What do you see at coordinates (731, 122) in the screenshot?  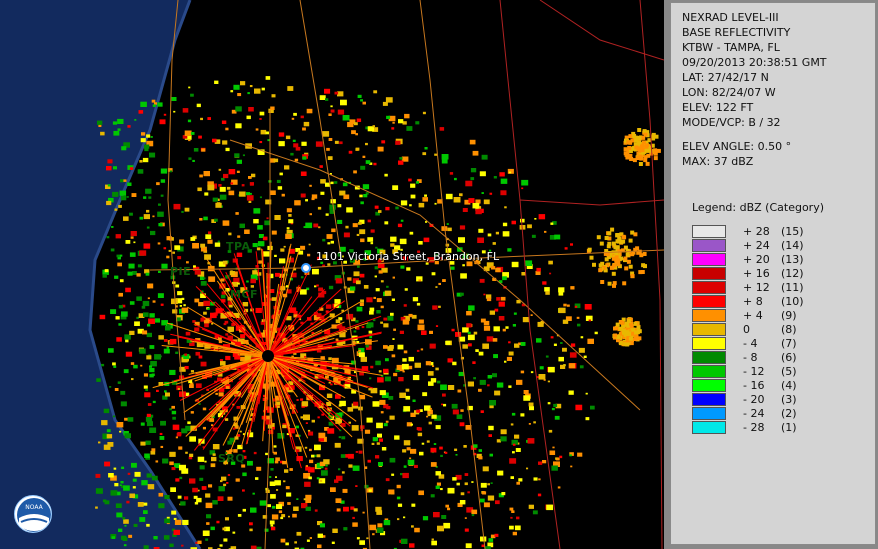 I see `mode-vcp: MODE/VCP: B / 32` at bounding box center [731, 122].